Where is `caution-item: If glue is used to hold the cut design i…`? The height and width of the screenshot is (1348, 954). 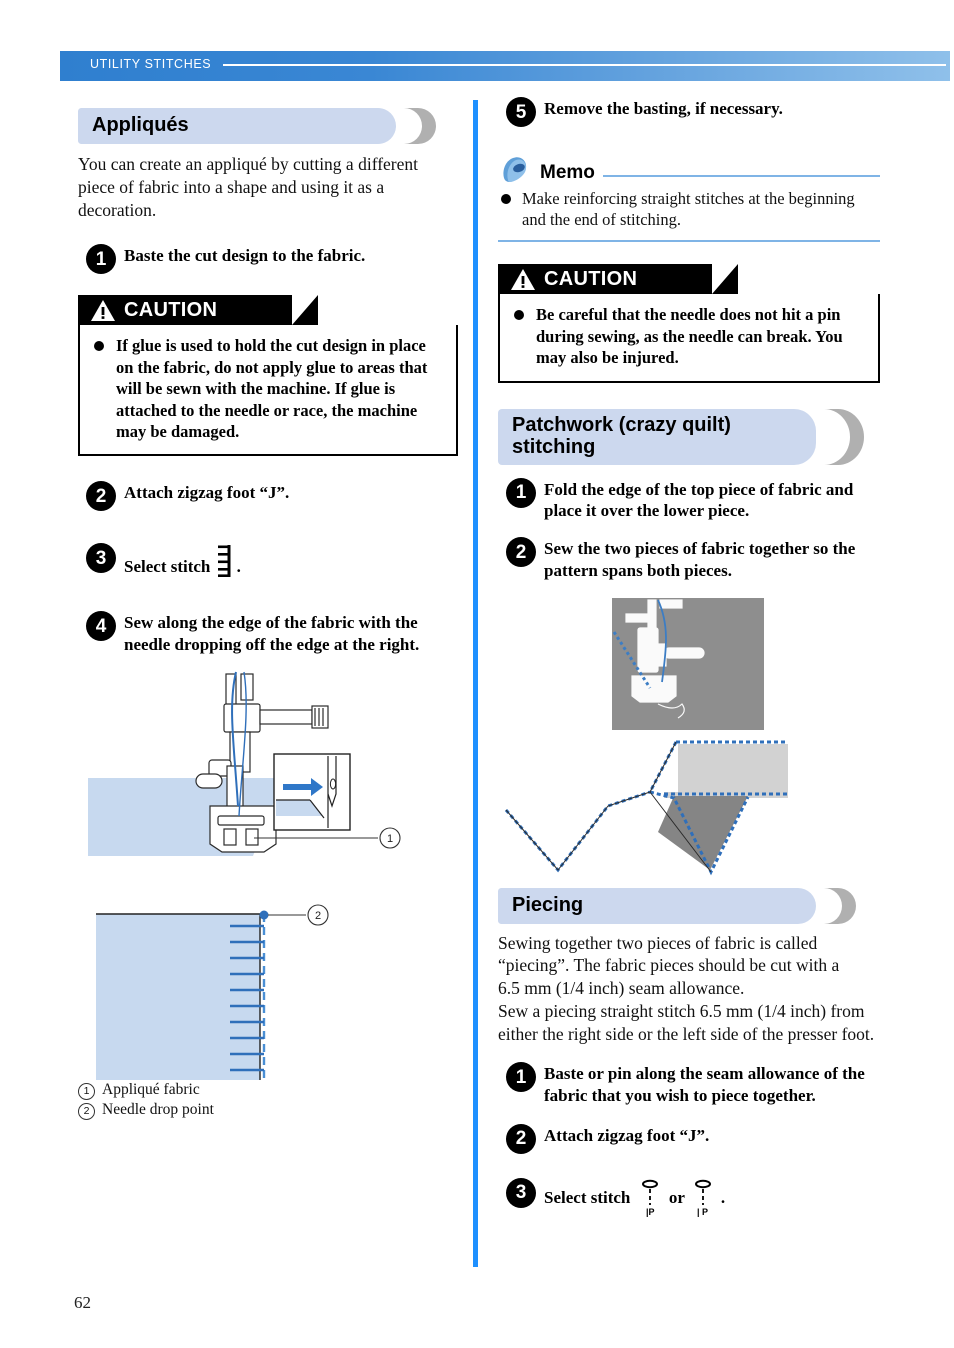 caution-item: If glue is used to hold the cut design i… is located at coordinates (268, 388).